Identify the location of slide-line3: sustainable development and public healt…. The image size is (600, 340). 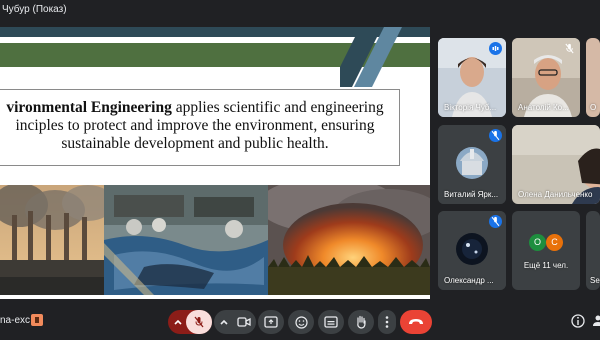
(195, 143).